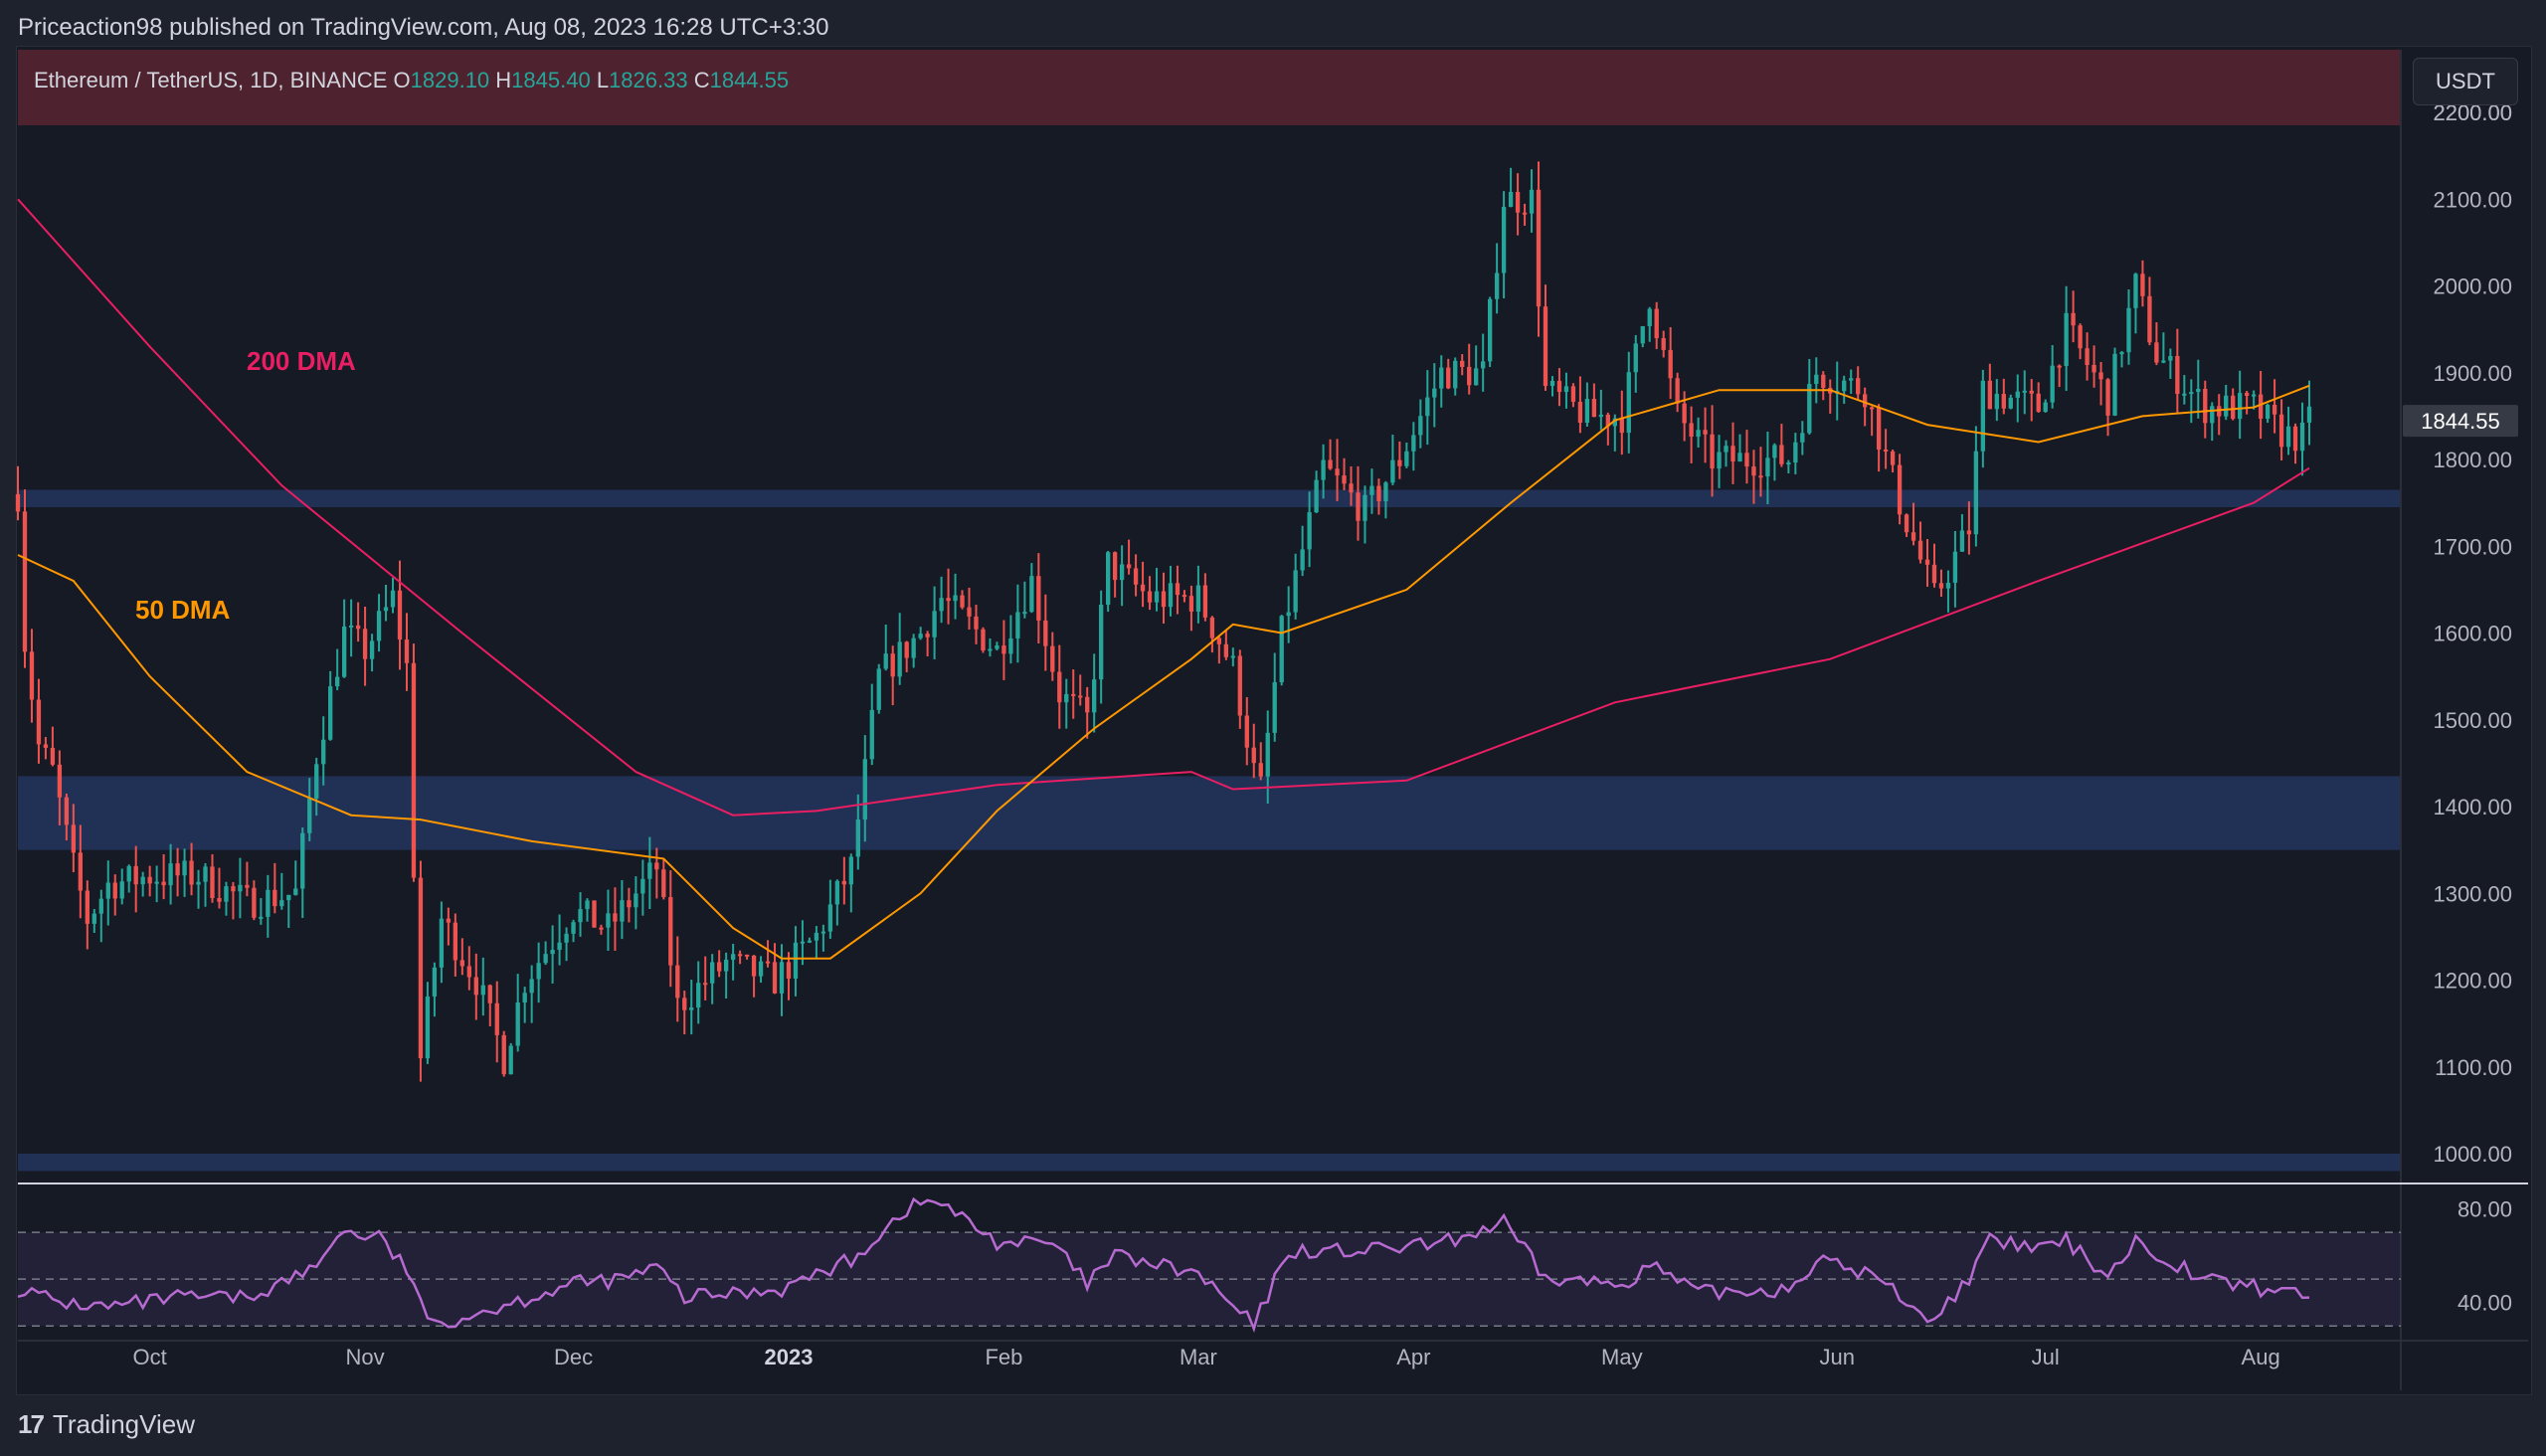 Image resolution: width=2546 pixels, height=1456 pixels. What do you see at coordinates (31, 1424) in the screenshot?
I see `tradingview-logo-icon: 17` at bounding box center [31, 1424].